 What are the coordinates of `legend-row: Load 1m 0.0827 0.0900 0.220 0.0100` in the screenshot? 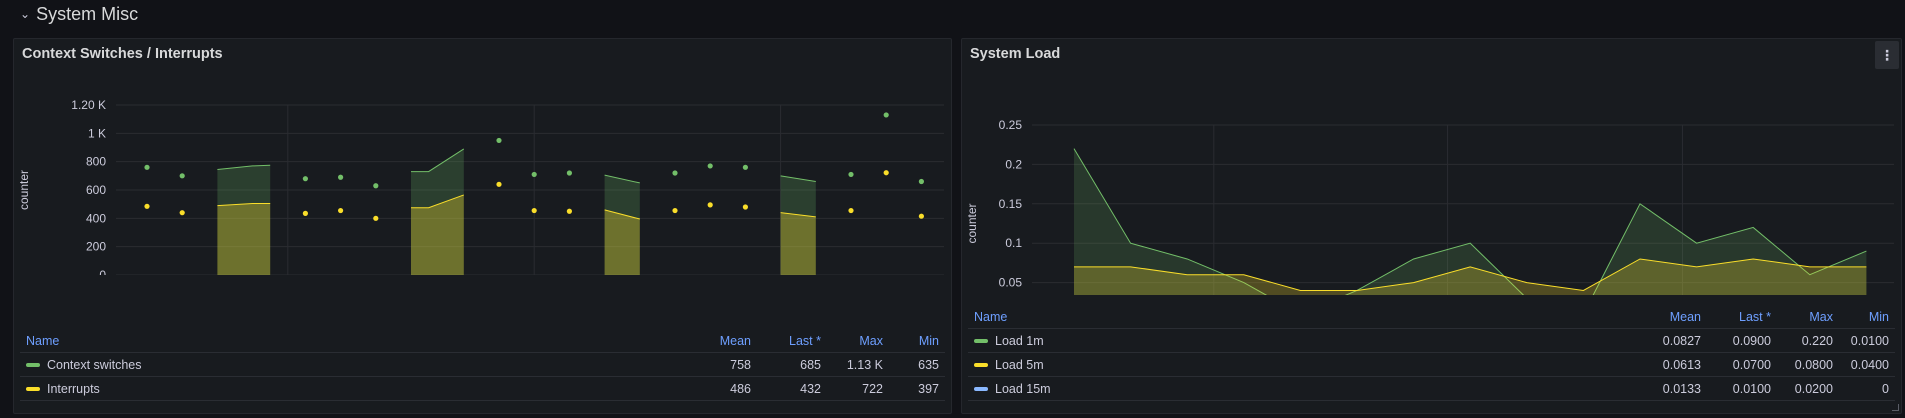 It's located at (1431, 340).